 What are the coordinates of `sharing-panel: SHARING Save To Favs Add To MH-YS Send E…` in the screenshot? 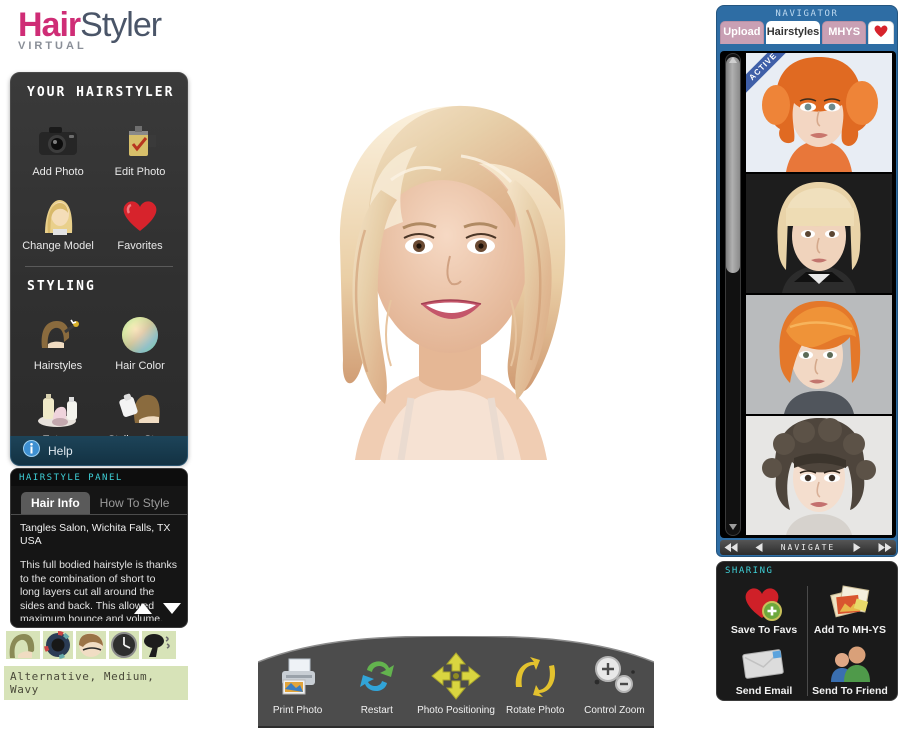 It's located at (807, 631).